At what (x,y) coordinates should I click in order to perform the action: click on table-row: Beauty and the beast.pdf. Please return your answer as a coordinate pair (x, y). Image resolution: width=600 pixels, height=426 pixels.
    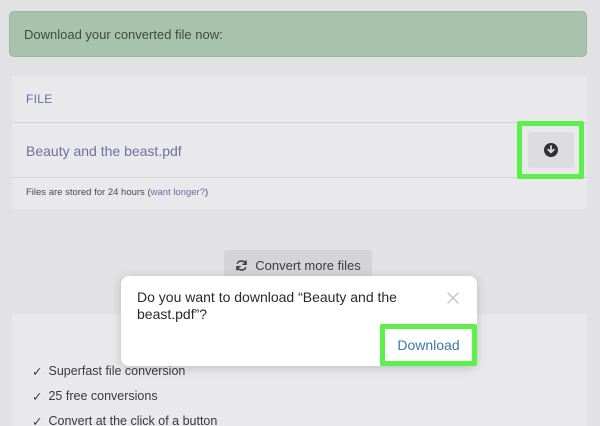
    Looking at the image, I should click on (299, 150).